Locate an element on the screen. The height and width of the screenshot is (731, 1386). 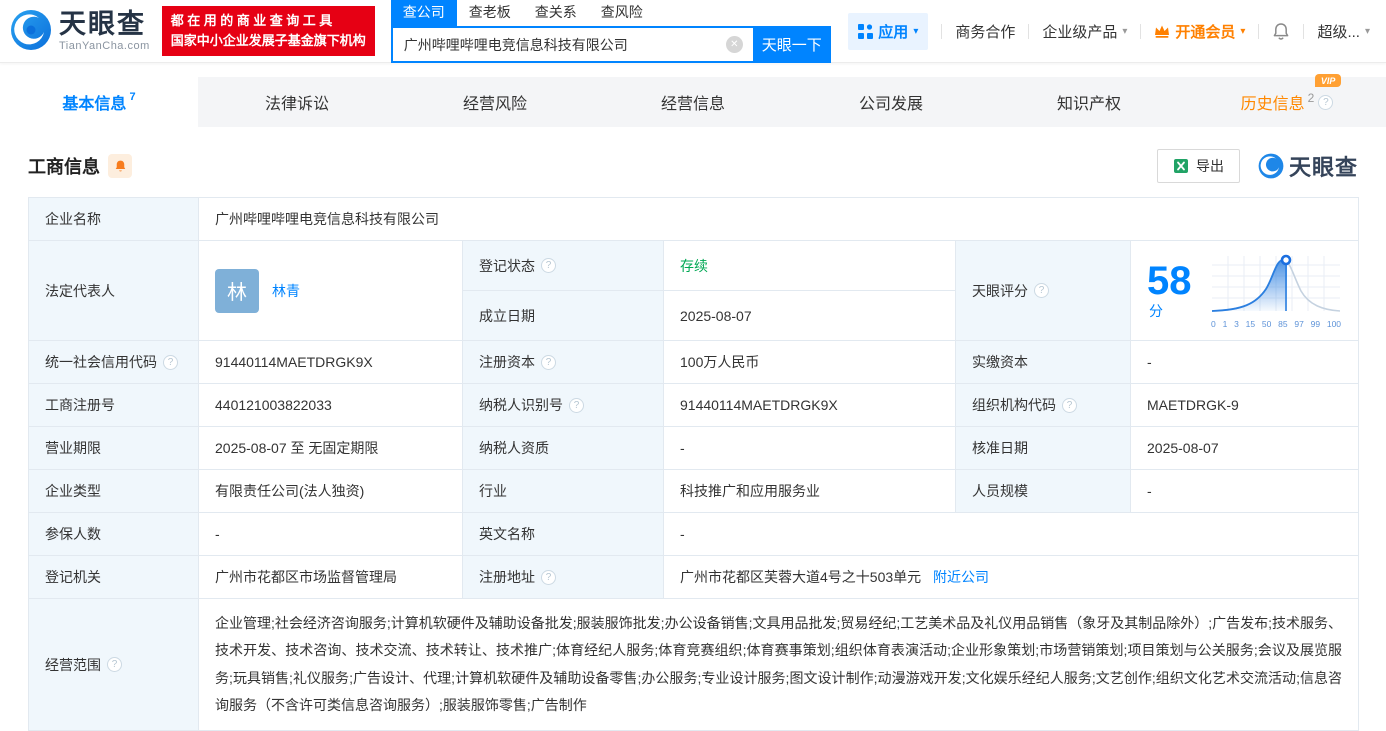
monitor-bell-button is located at coordinates (120, 166).